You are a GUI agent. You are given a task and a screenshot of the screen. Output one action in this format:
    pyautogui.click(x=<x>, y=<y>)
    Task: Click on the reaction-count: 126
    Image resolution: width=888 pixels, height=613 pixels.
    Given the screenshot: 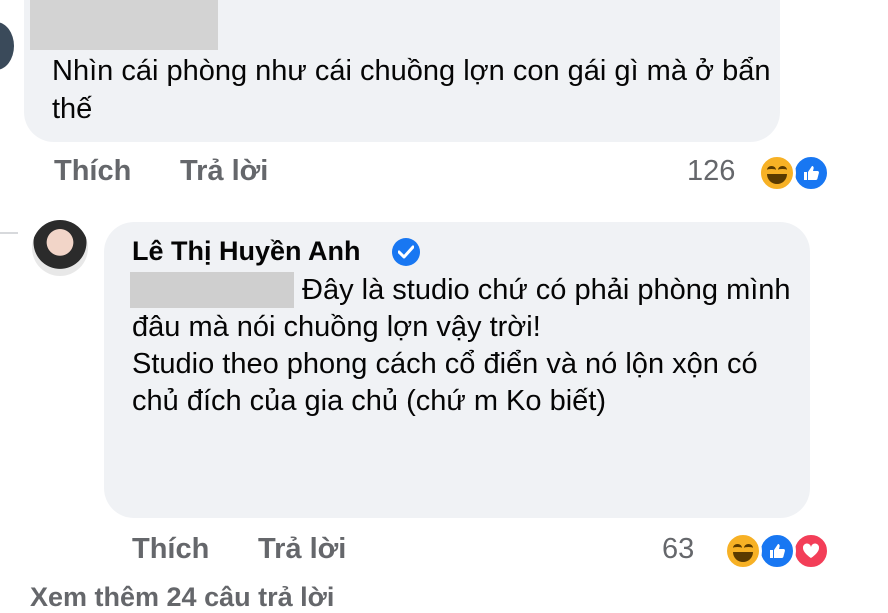 What is the action you would take?
    pyautogui.click(x=711, y=171)
    